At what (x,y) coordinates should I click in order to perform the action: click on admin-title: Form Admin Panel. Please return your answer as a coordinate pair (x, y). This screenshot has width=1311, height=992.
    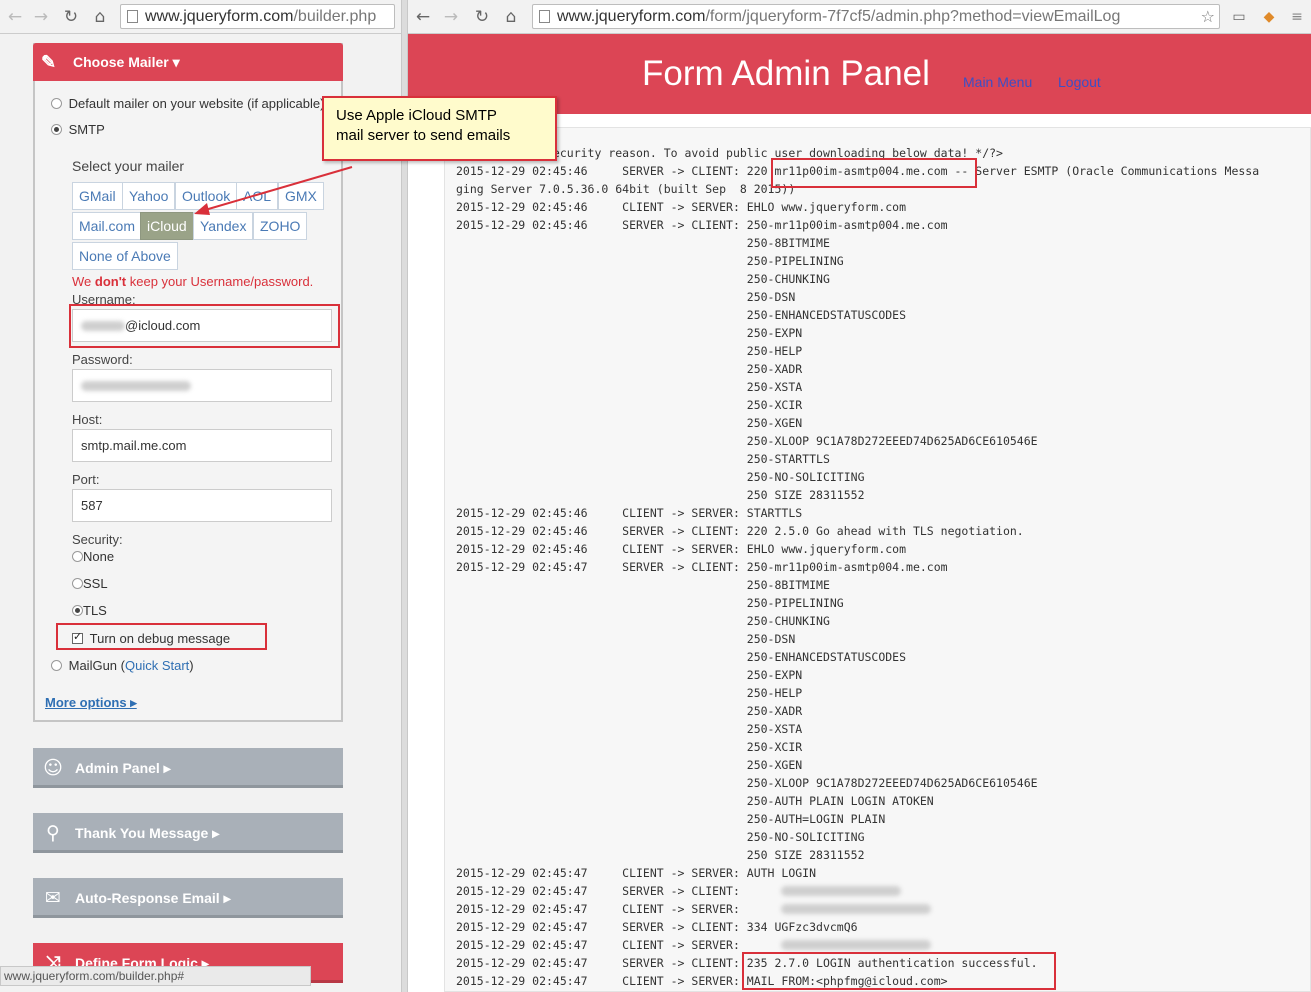
    Looking at the image, I should click on (786, 73).